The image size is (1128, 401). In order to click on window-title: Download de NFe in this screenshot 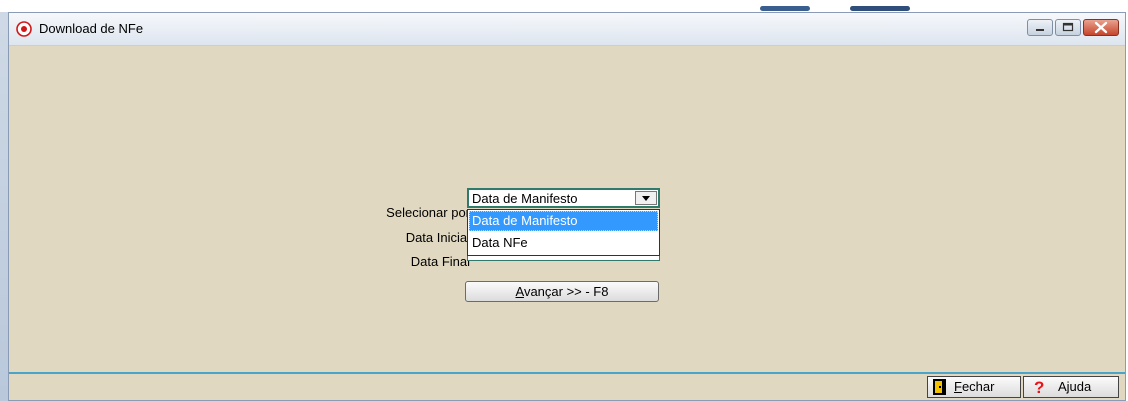, I will do `click(91, 28)`.